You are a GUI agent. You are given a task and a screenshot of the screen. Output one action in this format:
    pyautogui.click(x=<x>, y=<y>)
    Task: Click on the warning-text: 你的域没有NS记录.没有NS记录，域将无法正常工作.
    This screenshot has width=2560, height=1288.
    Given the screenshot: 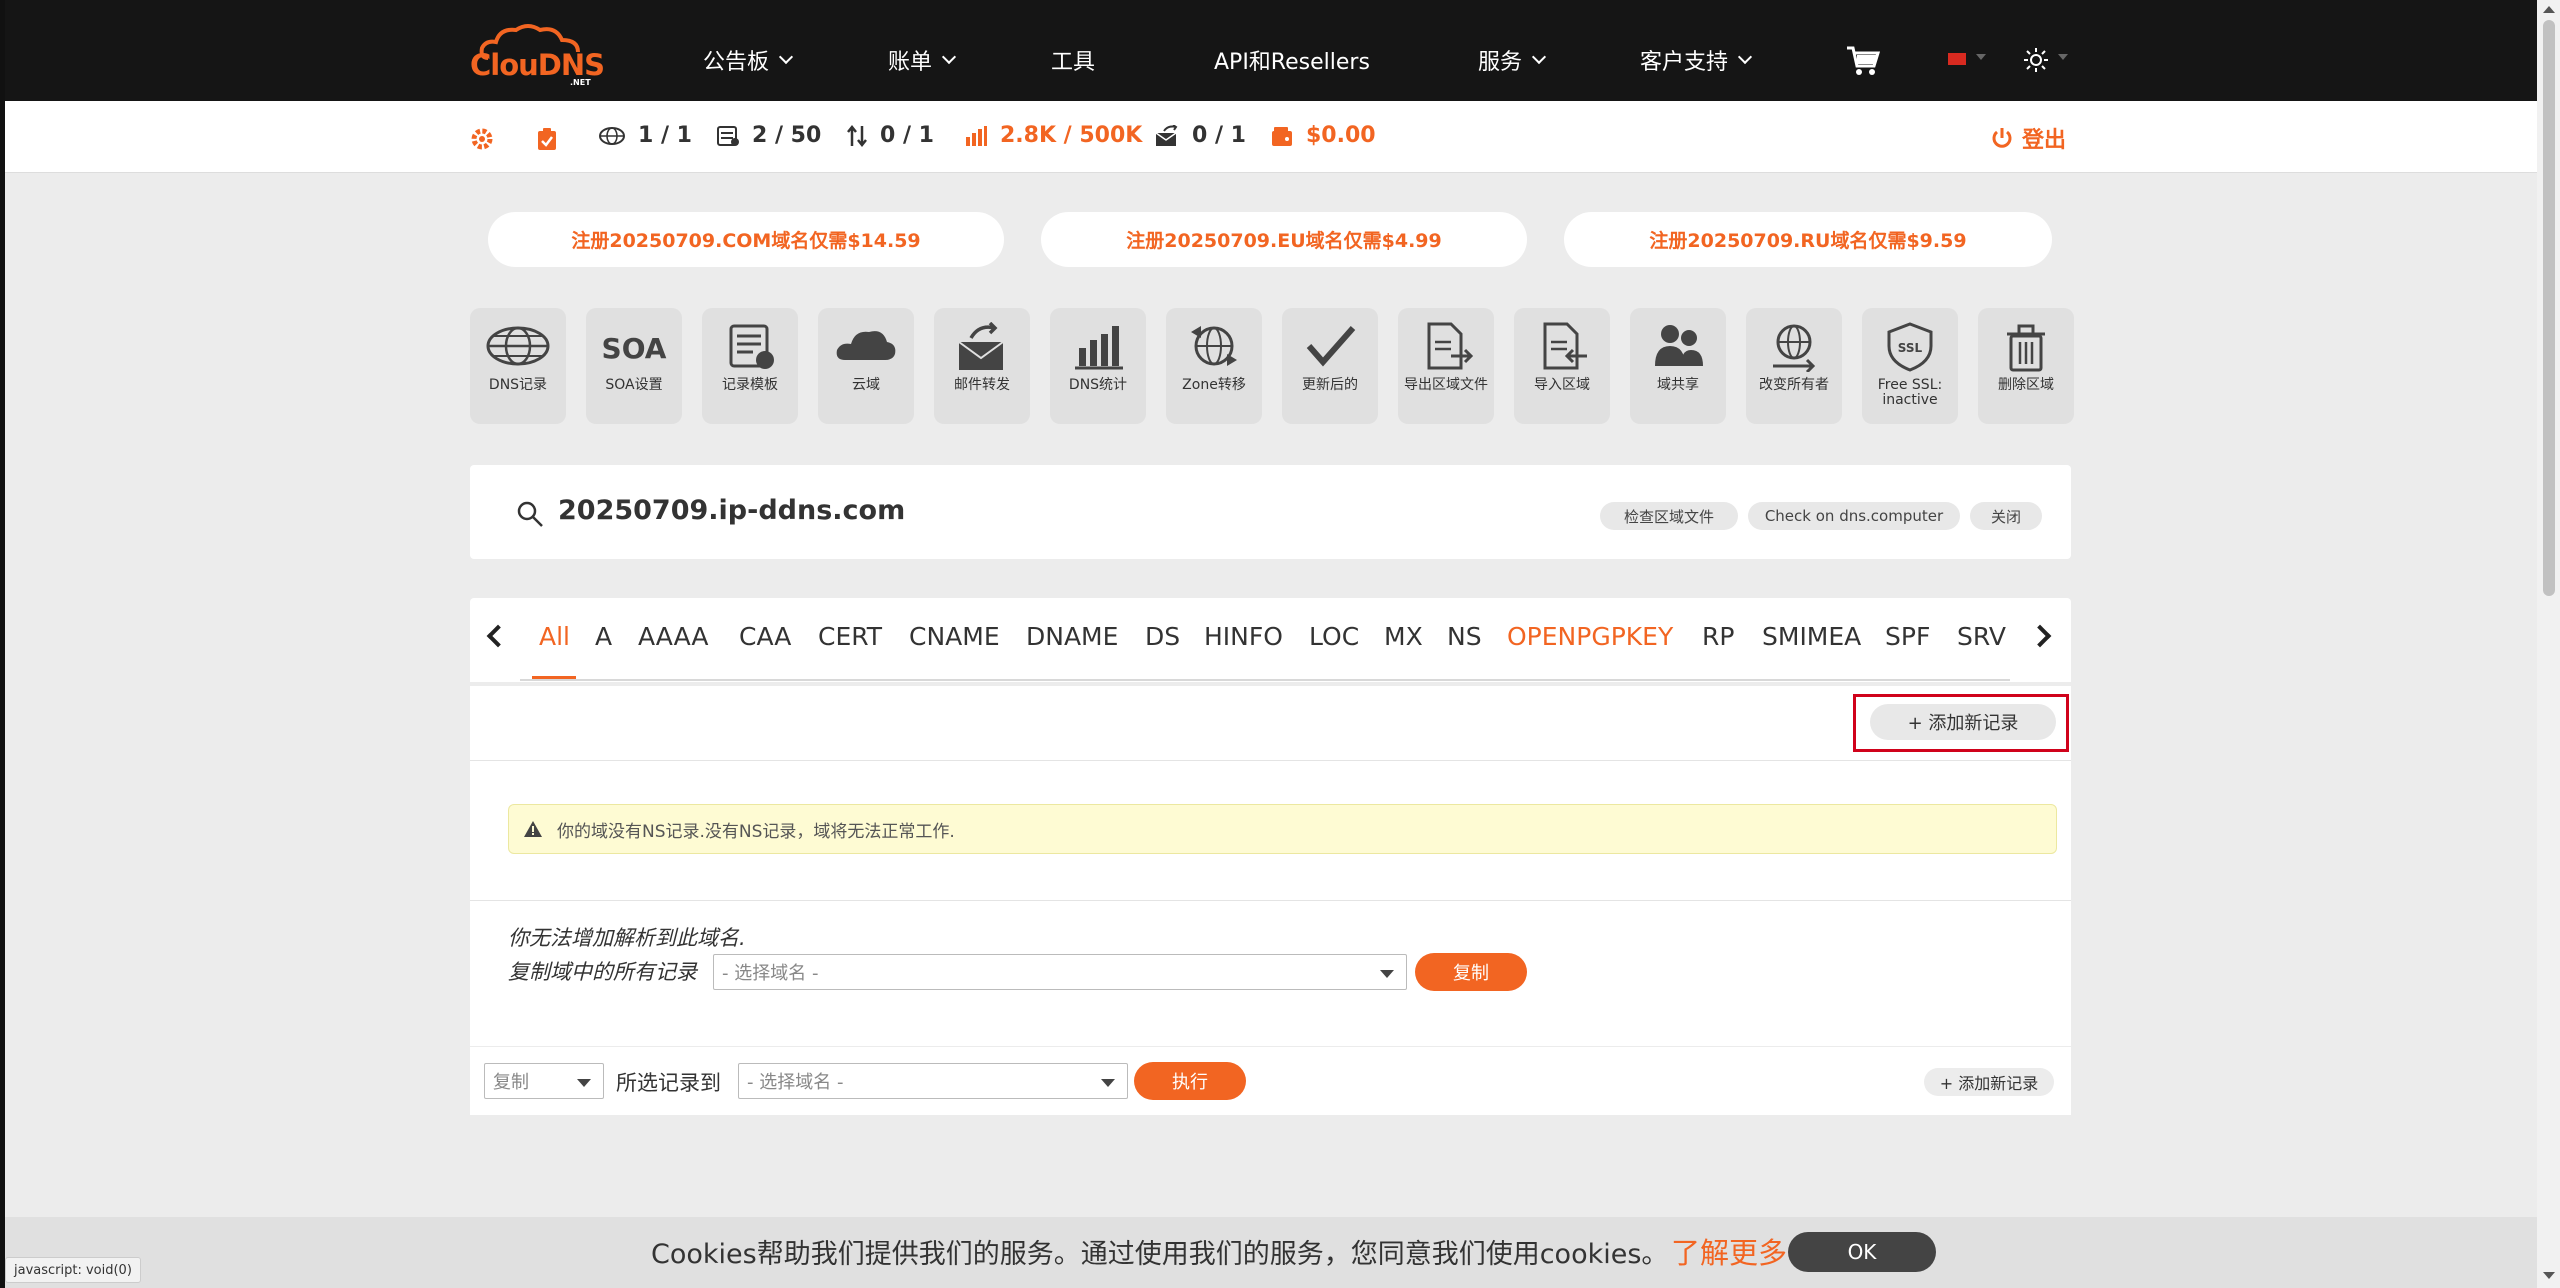 What is the action you would take?
    pyautogui.click(x=756, y=831)
    